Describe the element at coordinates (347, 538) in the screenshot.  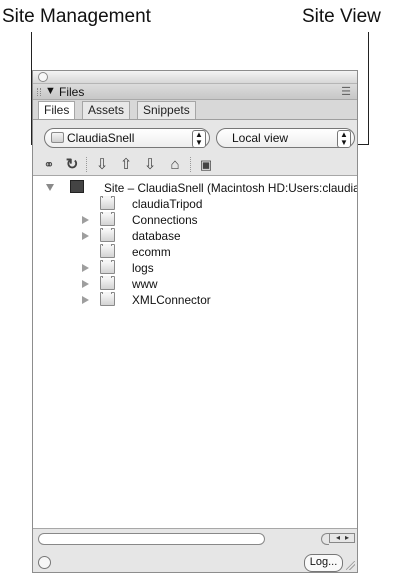
I see `scroll-right-icon: ▸` at that location.